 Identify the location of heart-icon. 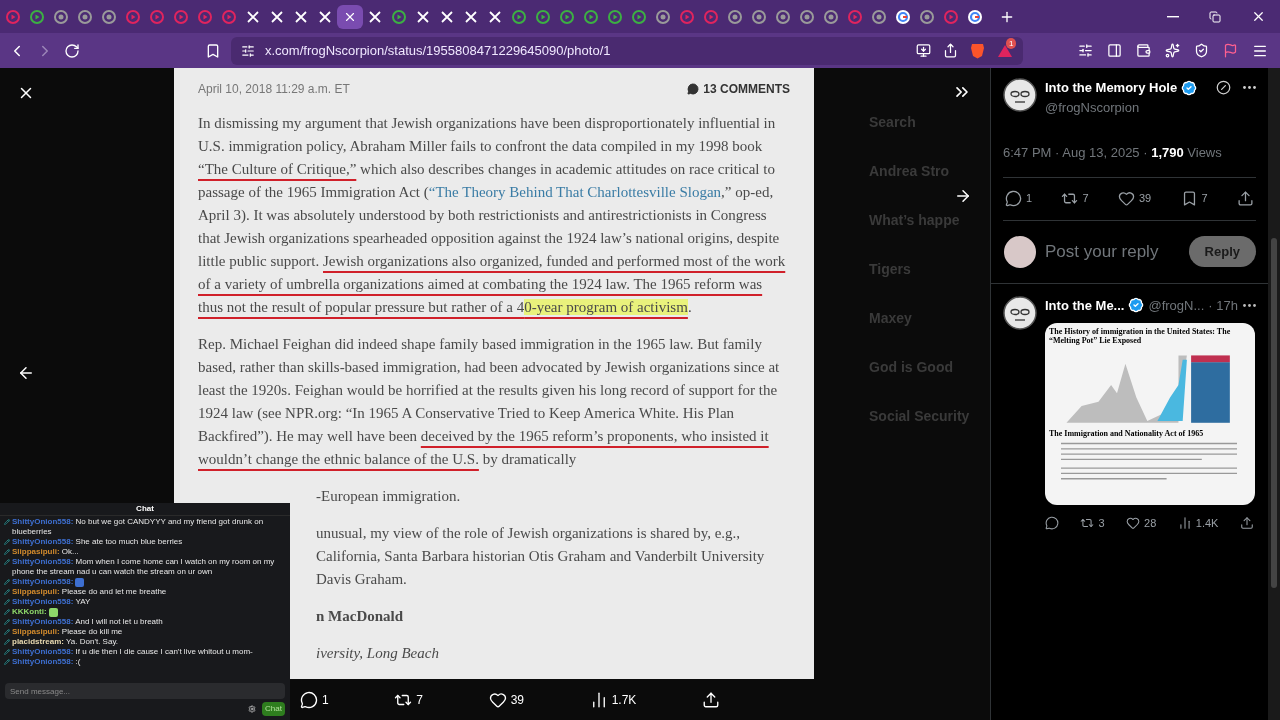
(497, 699).